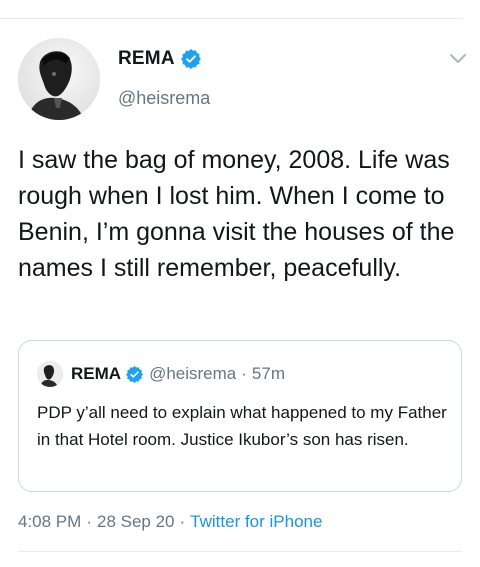 Image resolution: width=480 pixels, height=567 pixels. What do you see at coordinates (96, 373) in the screenshot?
I see `quoted-author-name: REMA` at bounding box center [96, 373].